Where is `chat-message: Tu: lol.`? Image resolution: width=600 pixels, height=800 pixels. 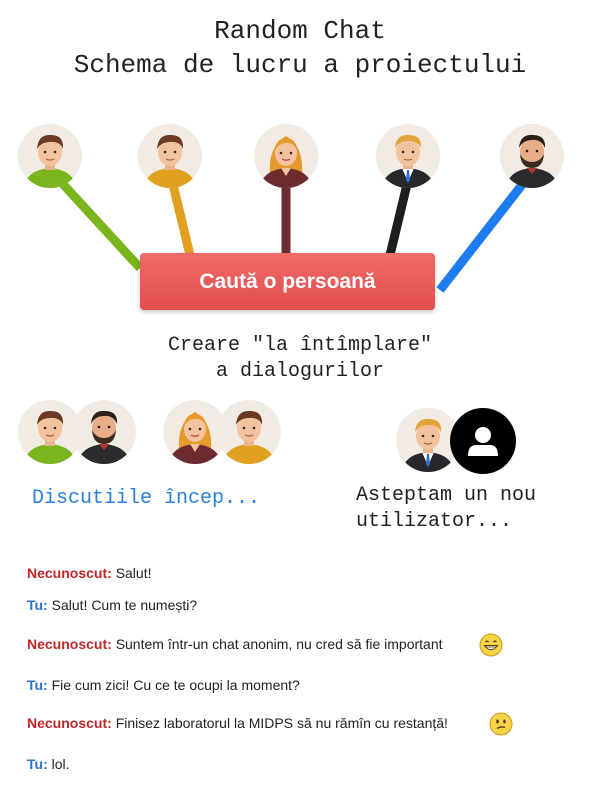 chat-message: Tu: lol. is located at coordinates (307, 764).